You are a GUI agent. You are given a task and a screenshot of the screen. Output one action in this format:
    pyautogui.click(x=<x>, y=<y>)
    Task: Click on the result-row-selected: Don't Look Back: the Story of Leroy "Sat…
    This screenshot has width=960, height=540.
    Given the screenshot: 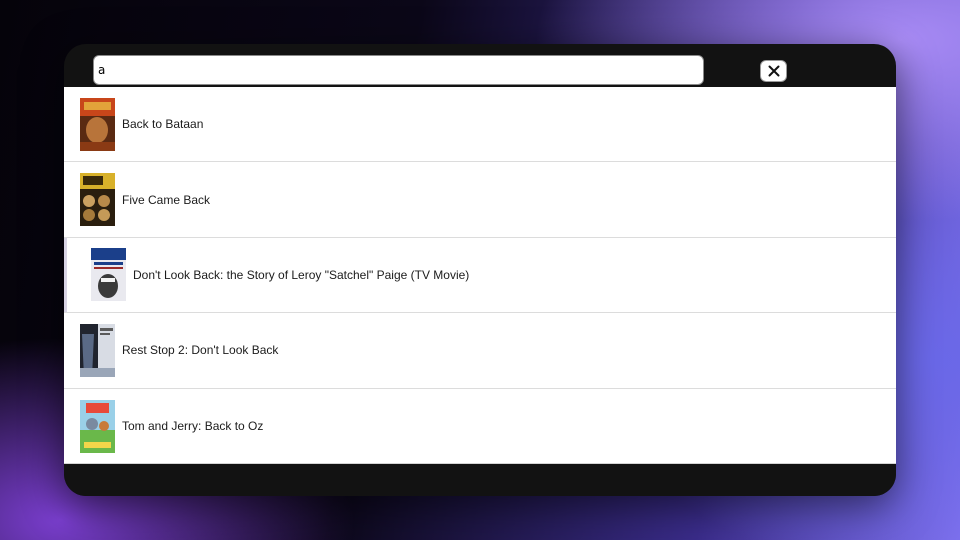 What is the action you would take?
    pyautogui.click(x=480, y=275)
    